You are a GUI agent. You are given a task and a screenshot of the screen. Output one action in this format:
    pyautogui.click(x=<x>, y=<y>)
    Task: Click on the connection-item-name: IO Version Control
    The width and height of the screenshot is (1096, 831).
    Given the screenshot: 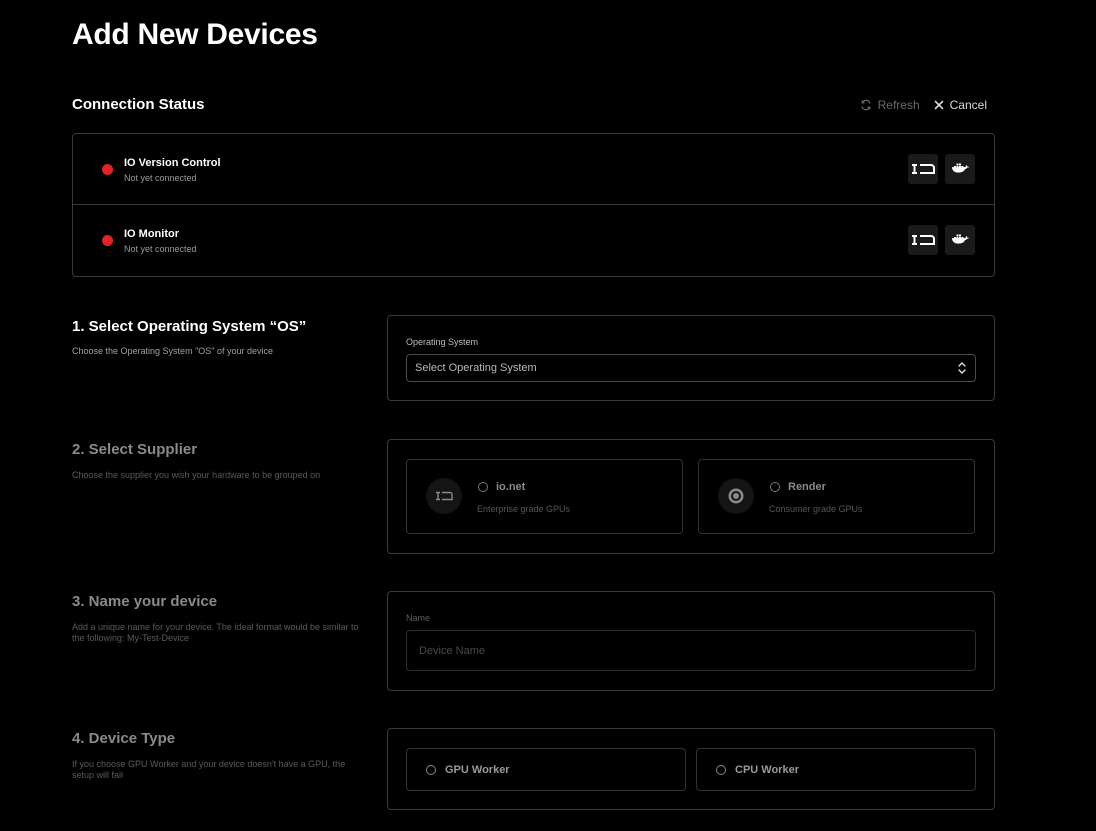 What is the action you would take?
    pyautogui.click(x=172, y=163)
    